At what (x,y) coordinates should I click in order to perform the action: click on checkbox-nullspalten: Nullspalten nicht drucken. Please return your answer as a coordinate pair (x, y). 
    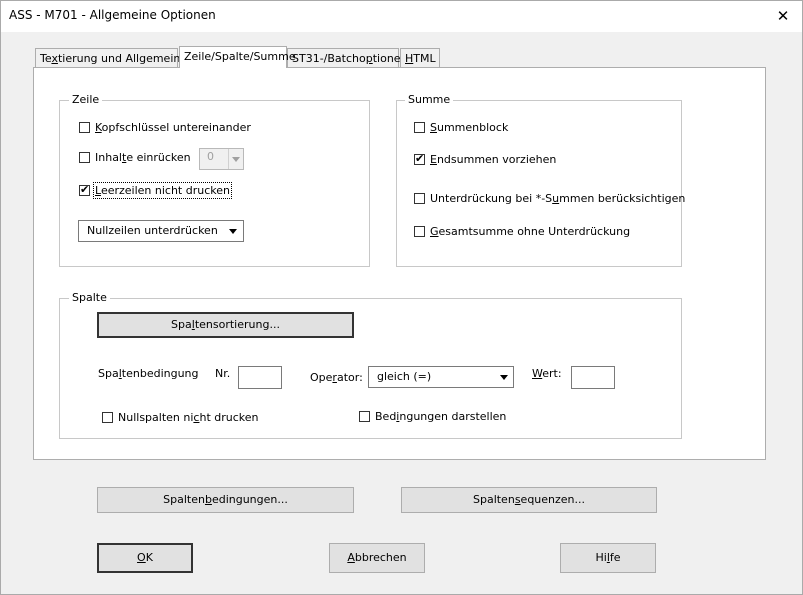
    Looking at the image, I should click on (180, 418).